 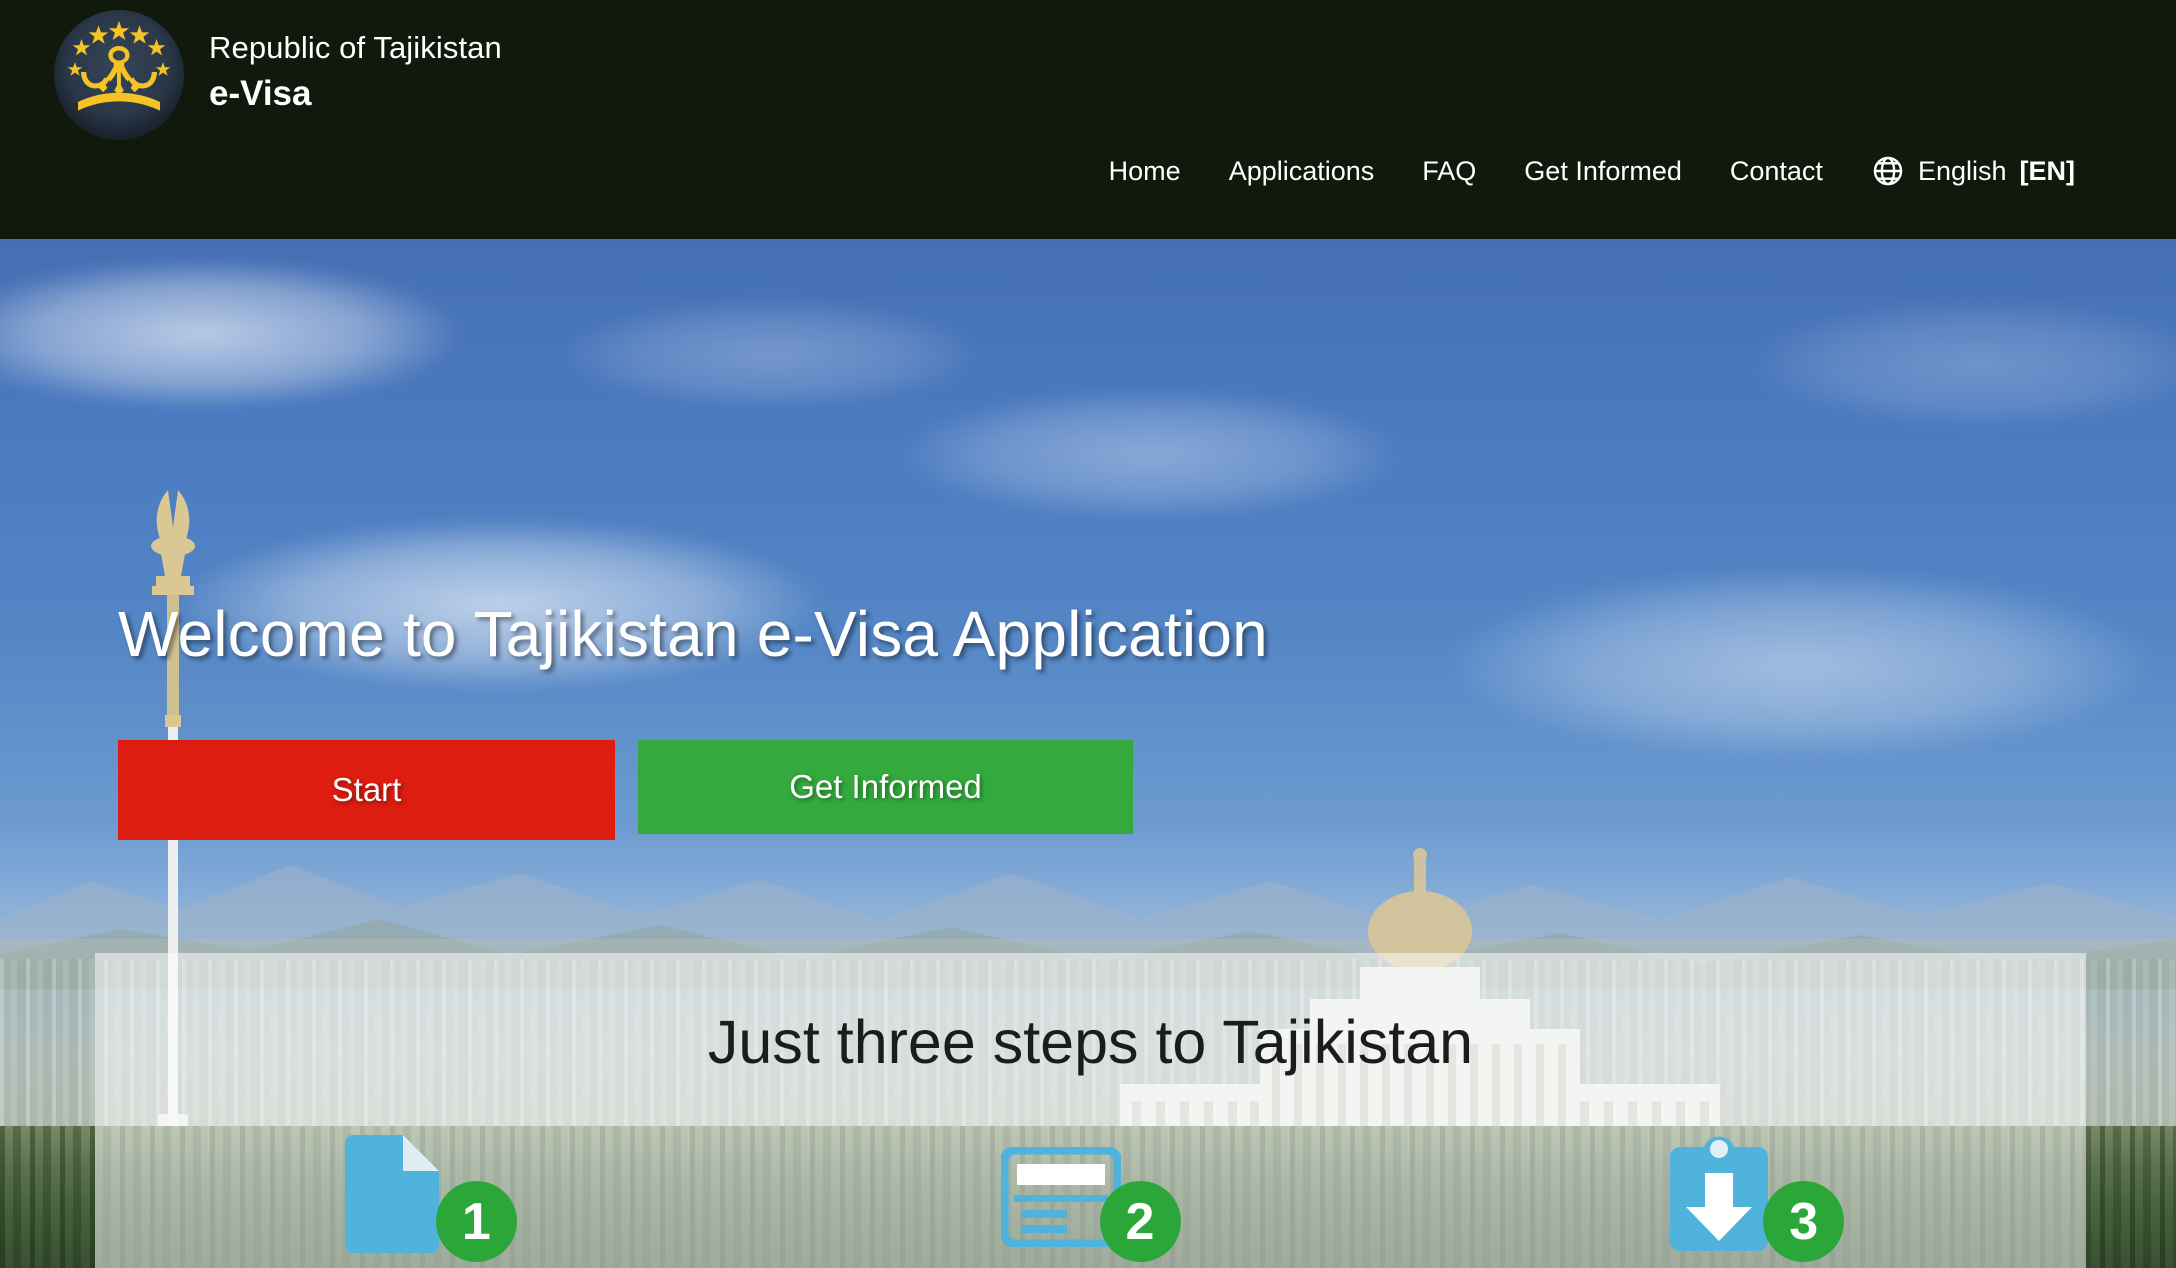 I want to click on step-art: 3, so click(x=1754, y=1198).